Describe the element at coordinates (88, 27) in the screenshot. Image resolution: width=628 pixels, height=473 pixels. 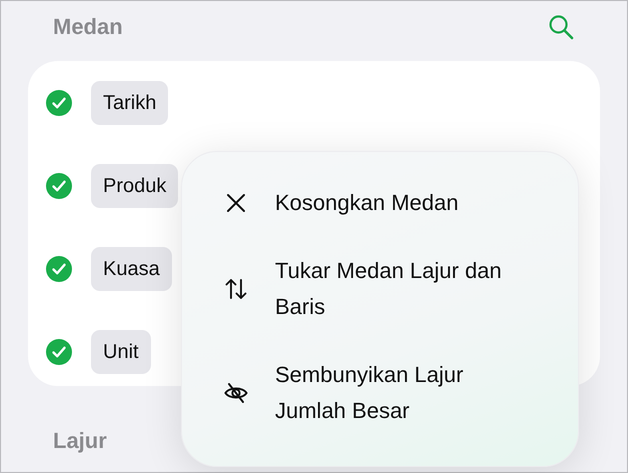
I see `section-title: Medan` at that location.